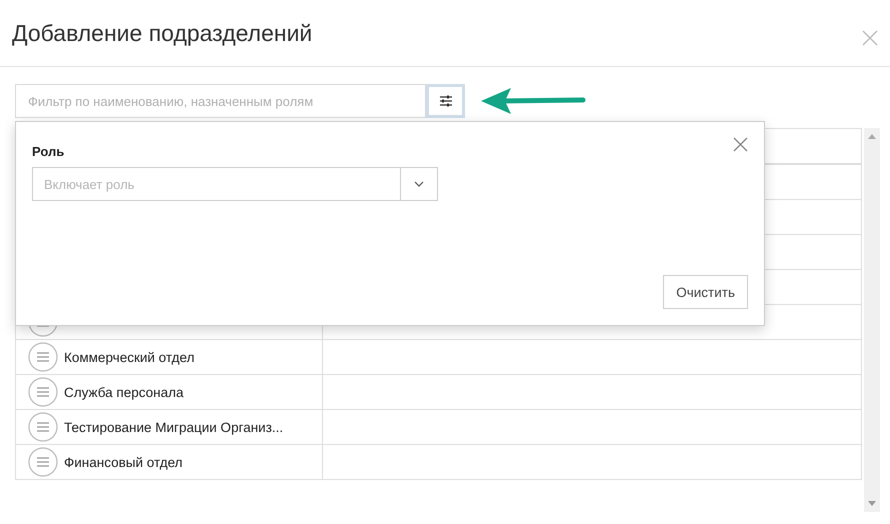  Describe the element at coordinates (872, 503) in the screenshot. I see `scroll-down-icon` at that location.